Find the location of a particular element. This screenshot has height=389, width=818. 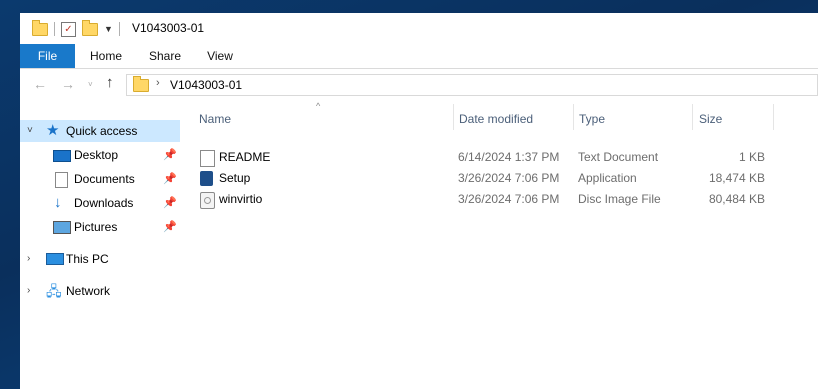

sidebar-item-label: Pictures is located at coordinates (96, 227).